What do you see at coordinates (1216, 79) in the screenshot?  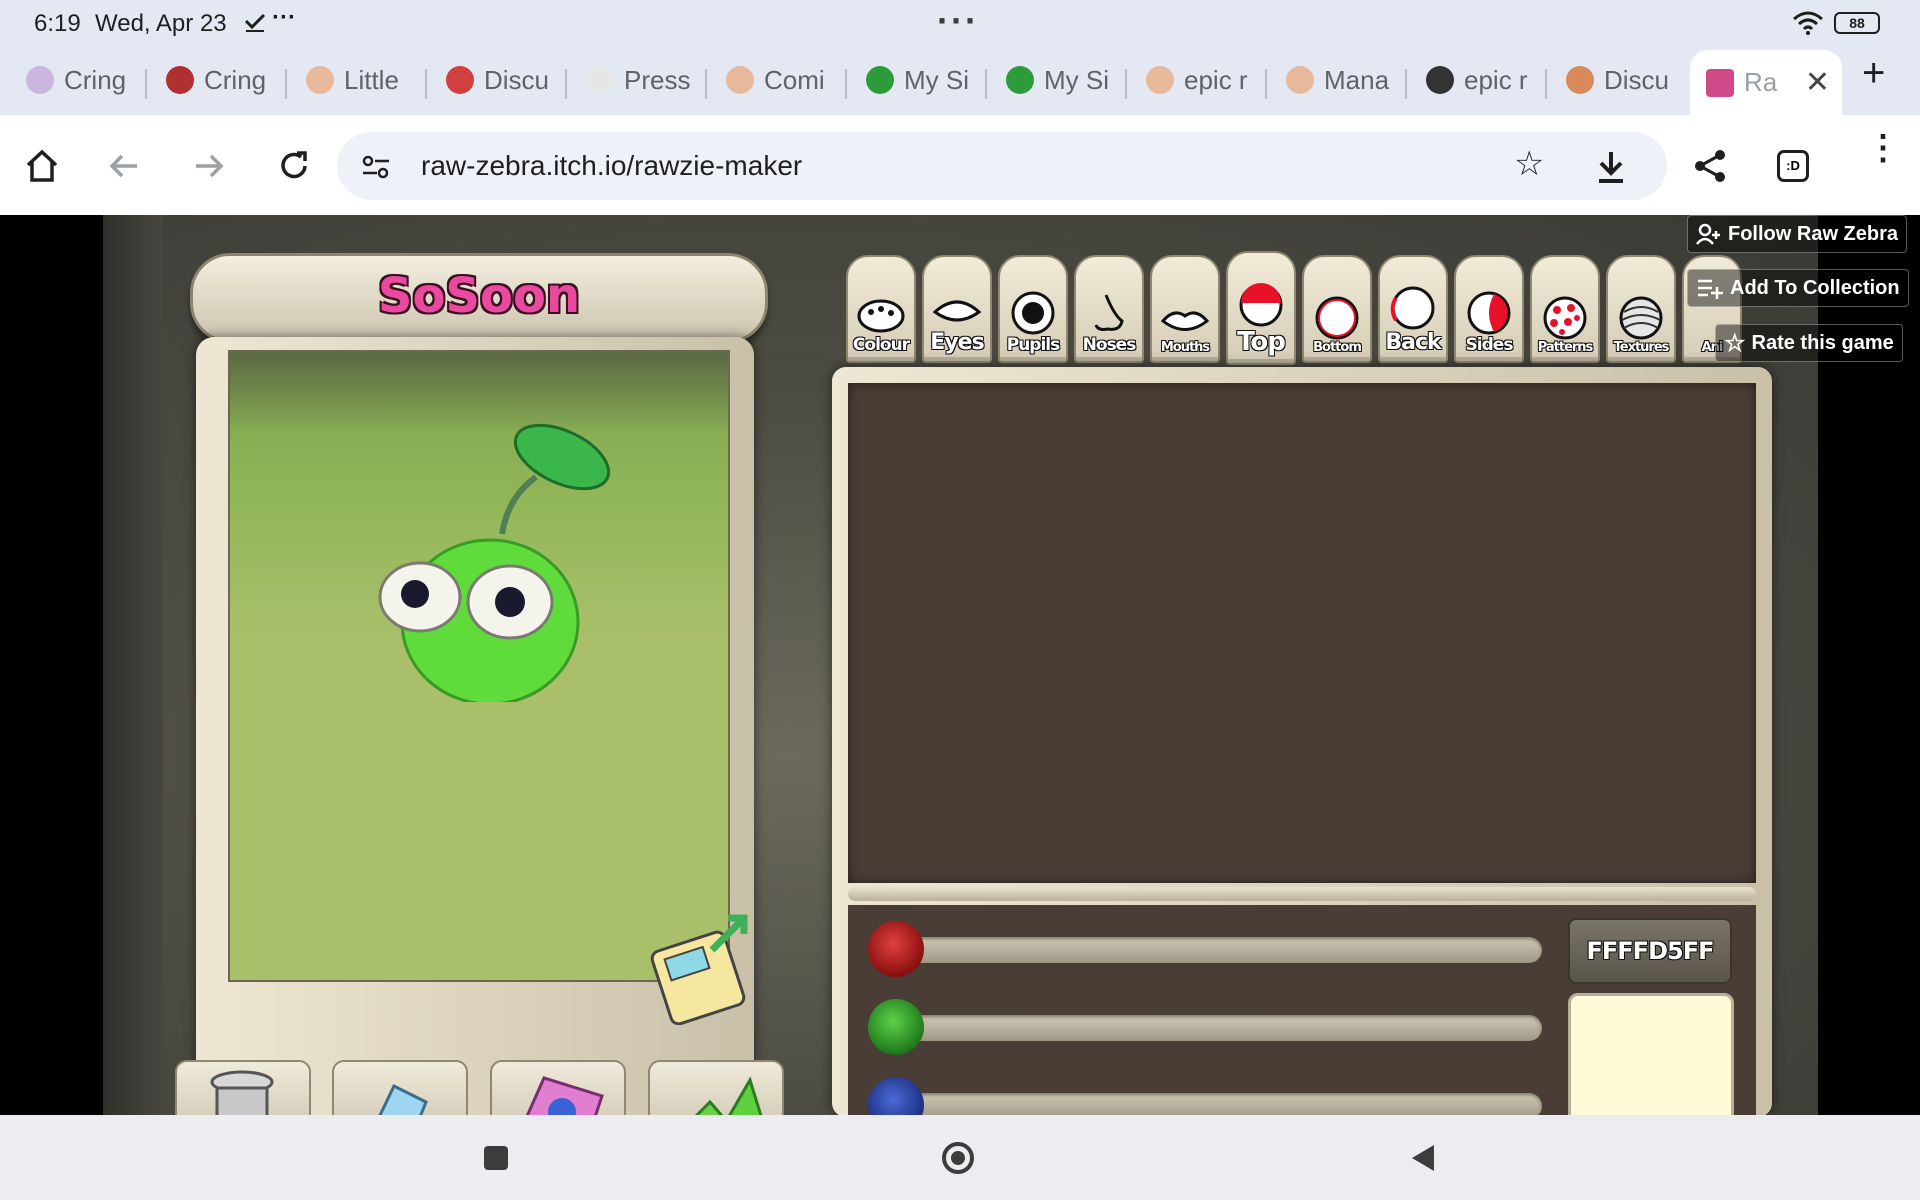 I see `tab-label: epic r` at bounding box center [1216, 79].